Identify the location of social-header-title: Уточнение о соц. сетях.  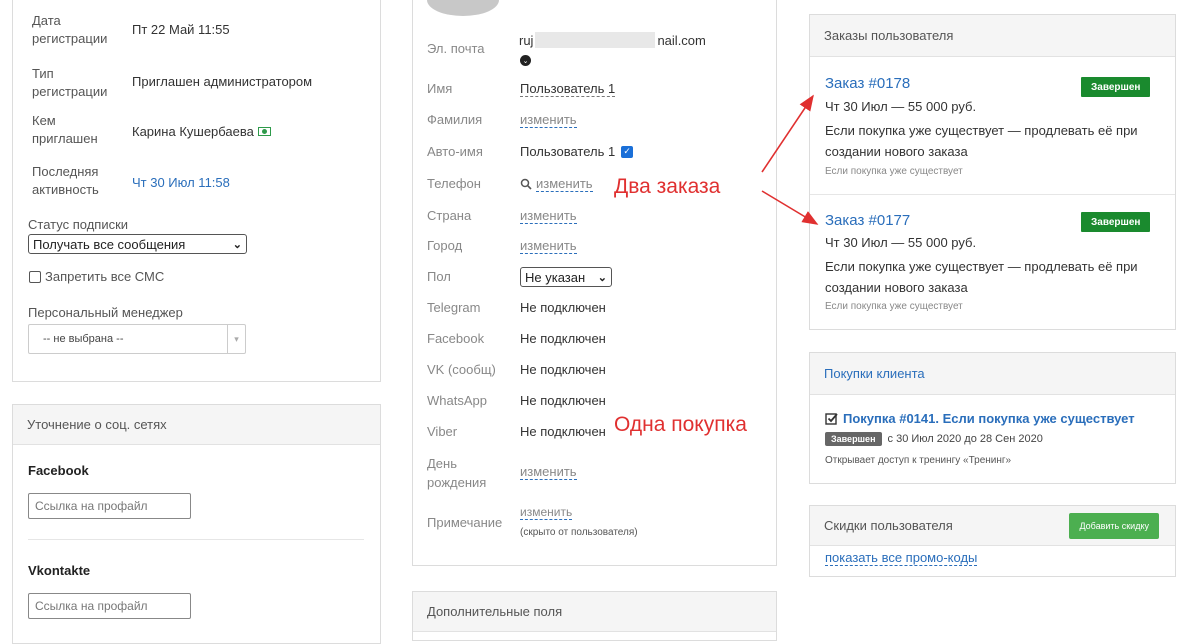
(97, 424).